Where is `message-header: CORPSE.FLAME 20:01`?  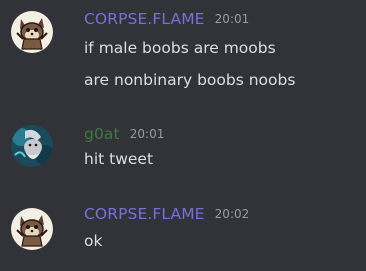
message-header: CORPSE.FLAME 20:01 is located at coordinates (166, 19).